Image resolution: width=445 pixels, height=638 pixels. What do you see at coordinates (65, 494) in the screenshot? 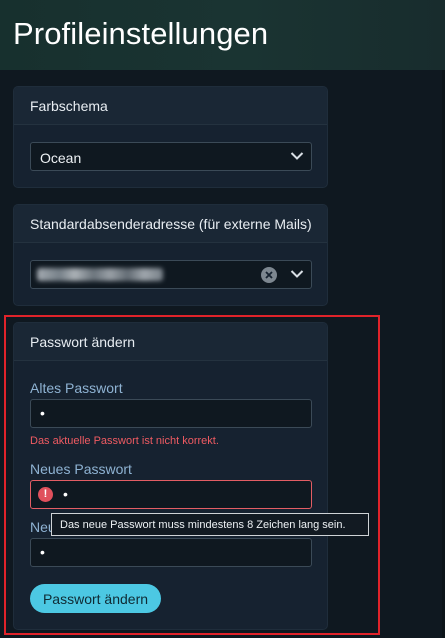
I see `new-password-value: •` at bounding box center [65, 494].